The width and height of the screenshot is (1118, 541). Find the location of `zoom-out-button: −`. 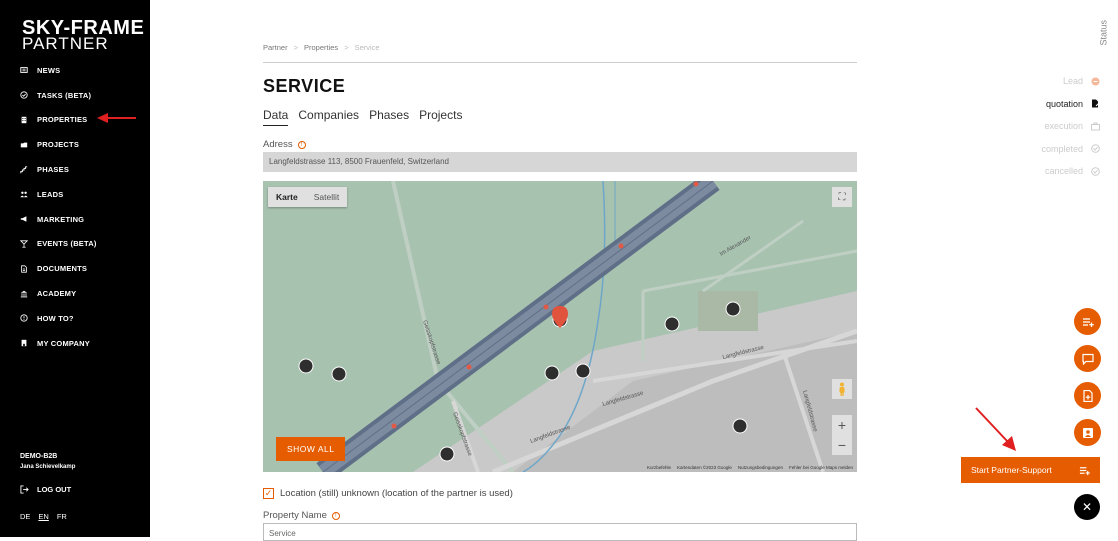

zoom-out-button: − is located at coordinates (842, 445).